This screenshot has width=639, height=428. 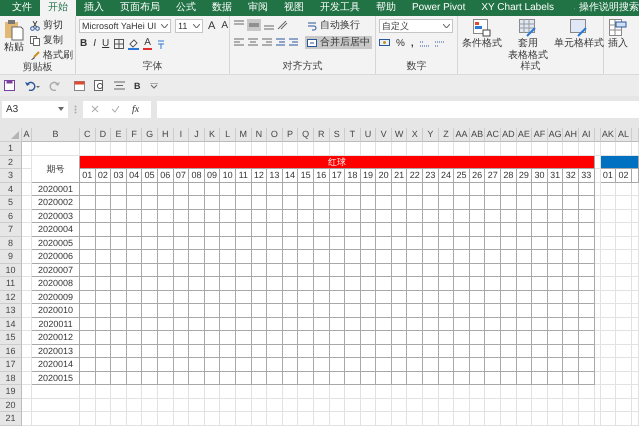 I want to click on column-header: X, so click(x=415, y=135).